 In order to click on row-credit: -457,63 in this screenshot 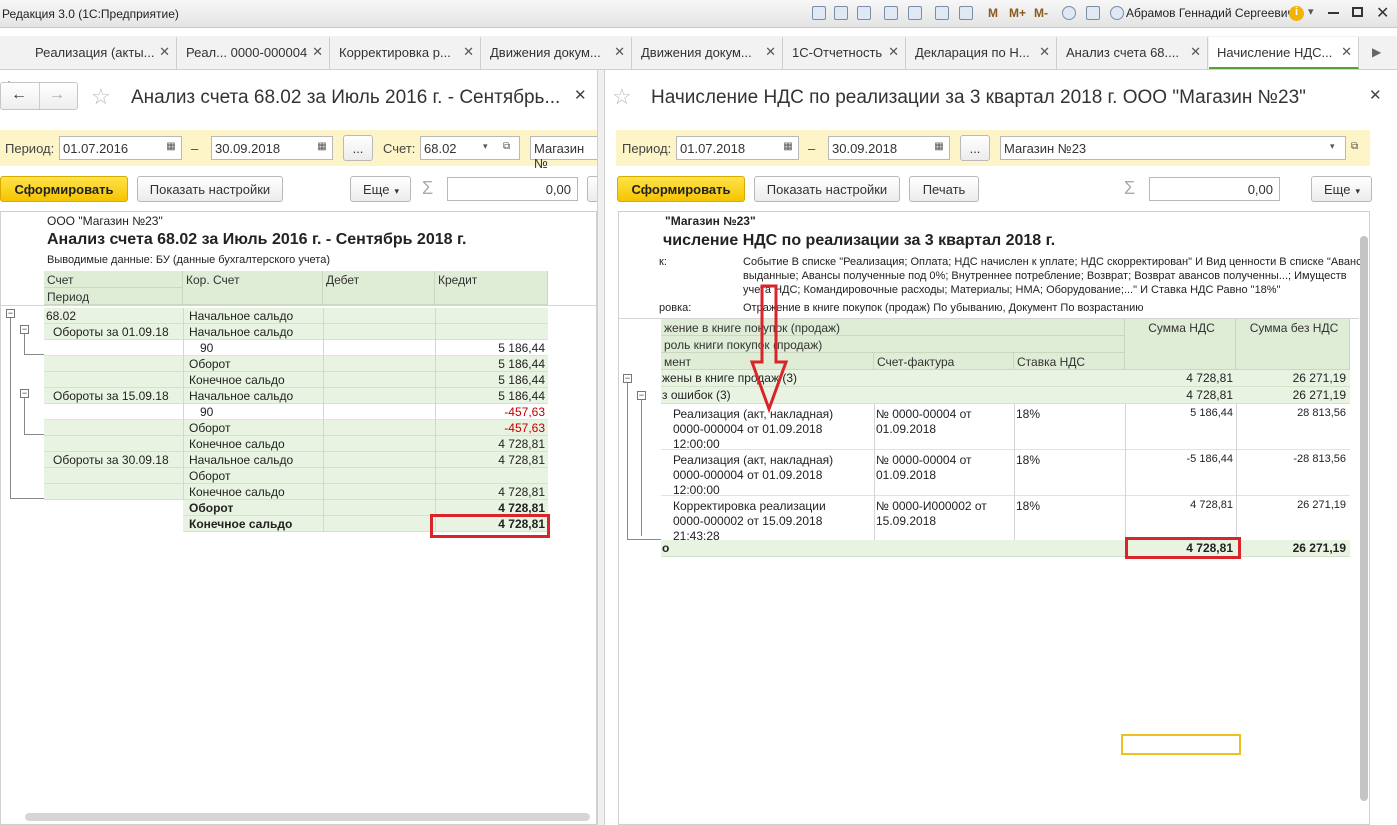, I will do `click(524, 412)`.